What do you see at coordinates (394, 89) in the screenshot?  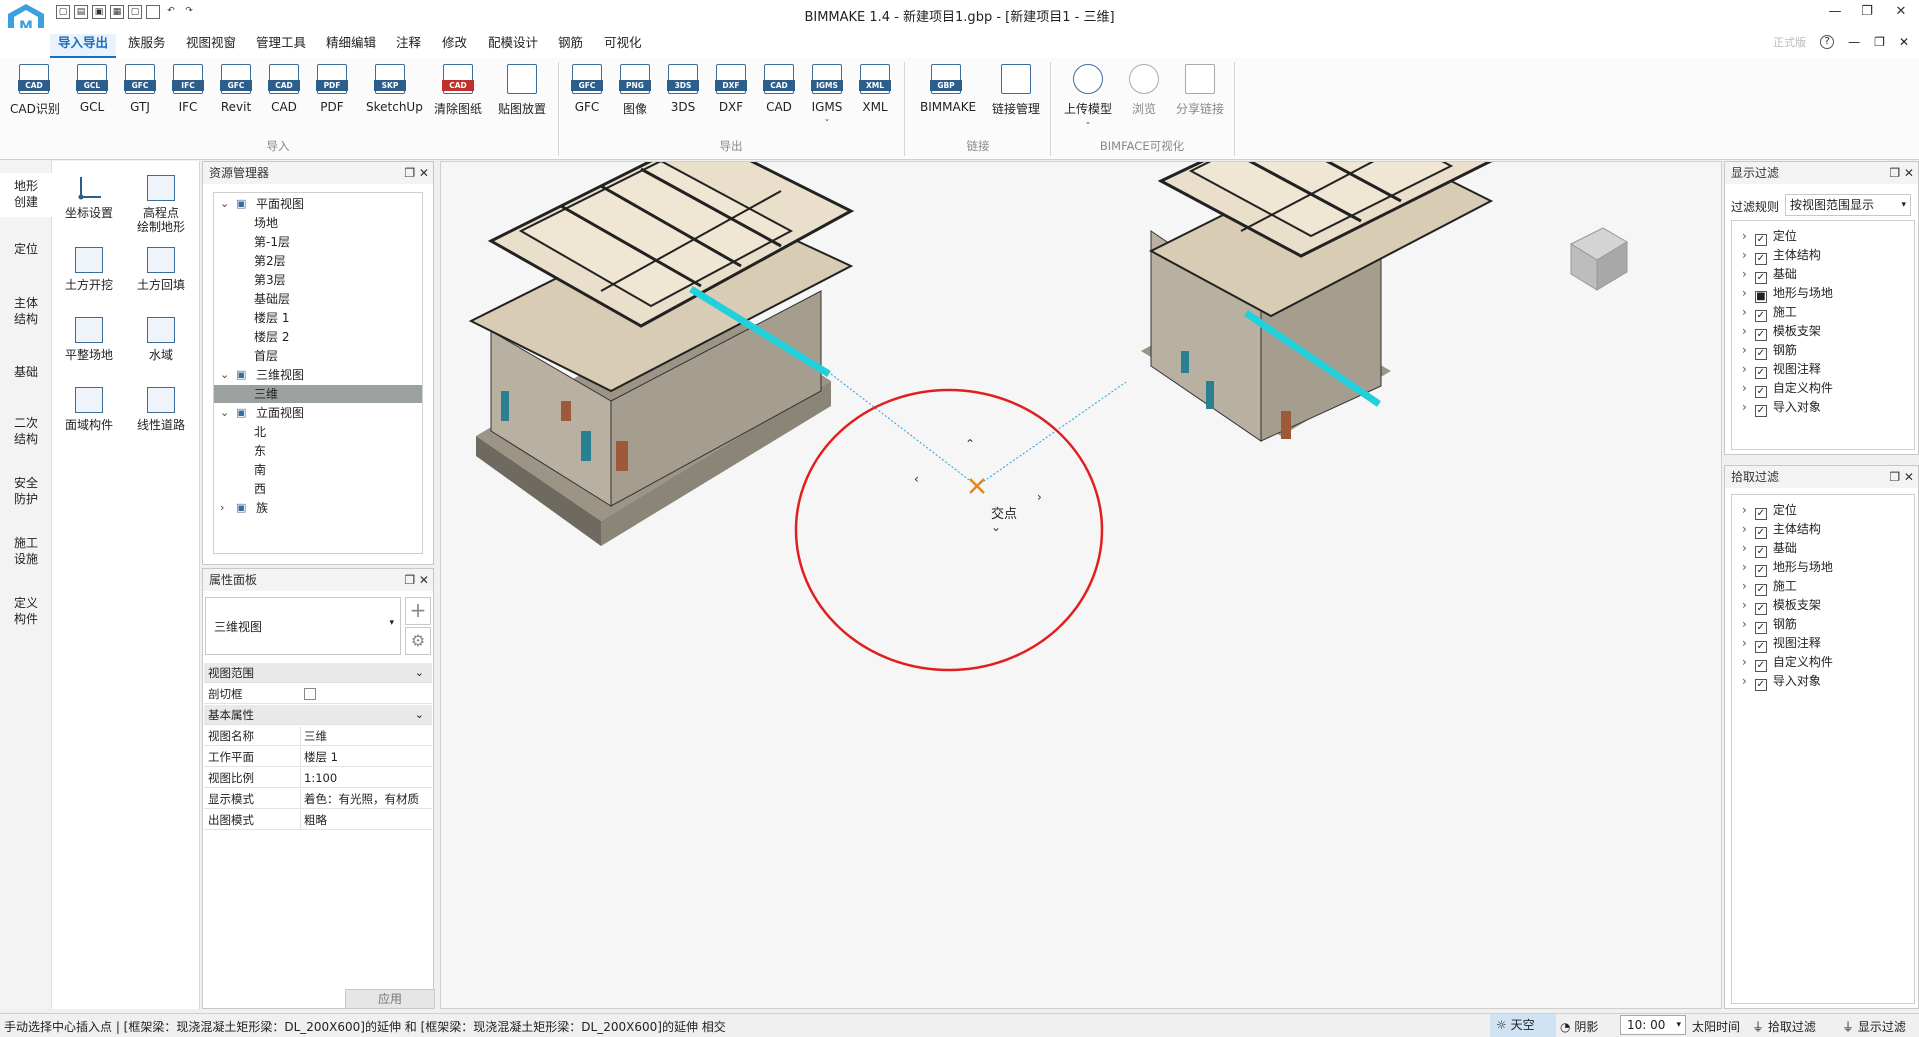 I see `import-sketchup-button: SKP SketchUp` at bounding box center [394, 89].